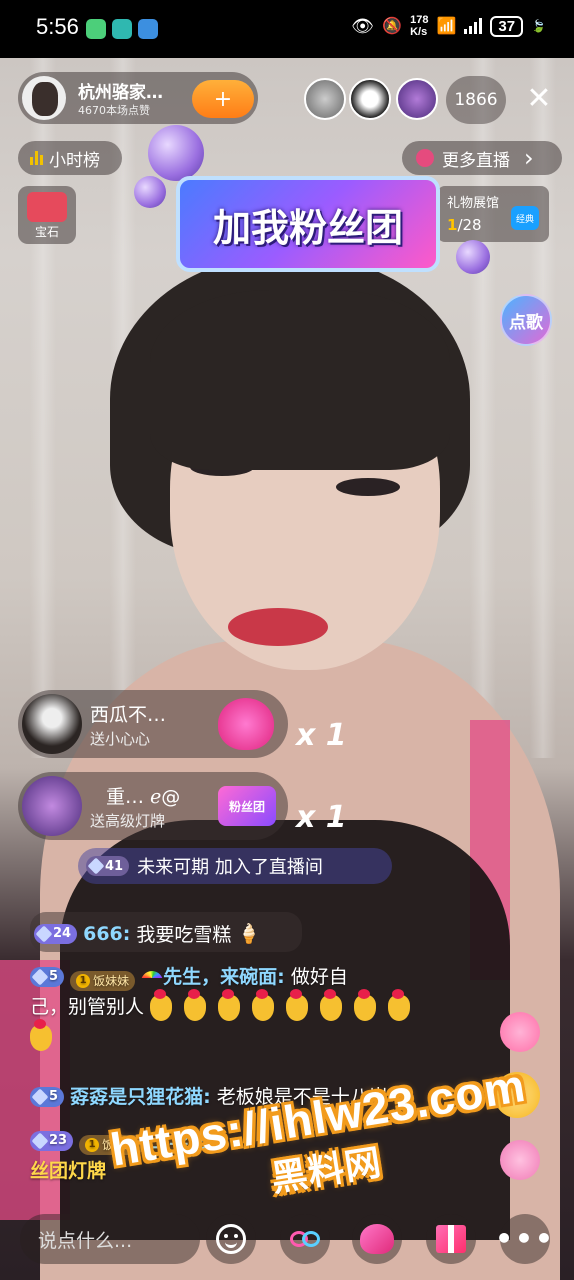 Image resolution: width=574 pixels, height=1280 pixels. Describe the element at coordinates (47, 207) in the screenshot. I see `treasure-chest-icon` at that location.